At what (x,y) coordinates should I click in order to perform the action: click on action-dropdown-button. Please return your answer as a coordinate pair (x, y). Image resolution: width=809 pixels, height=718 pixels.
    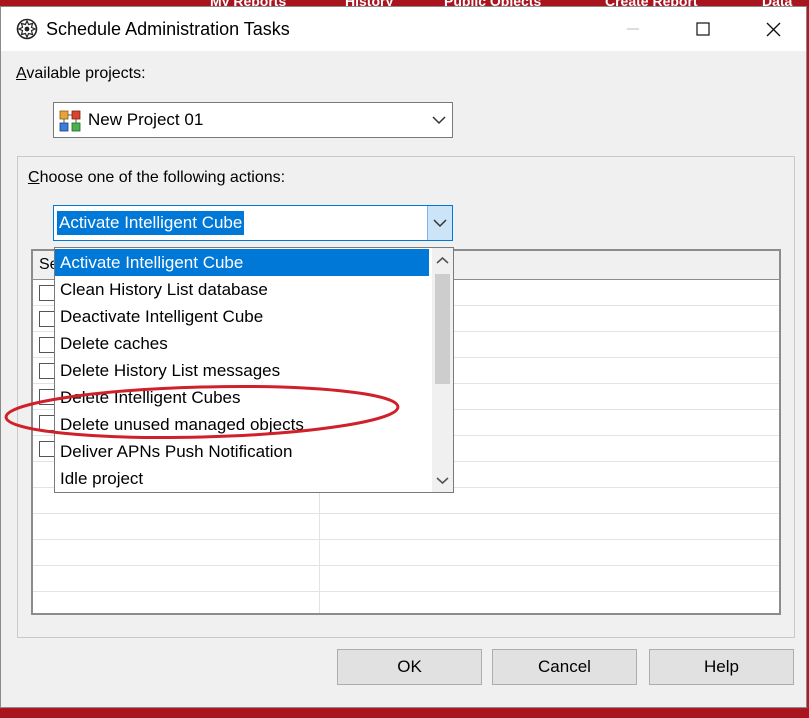
    Looking at the image, I should click on (439, 223).